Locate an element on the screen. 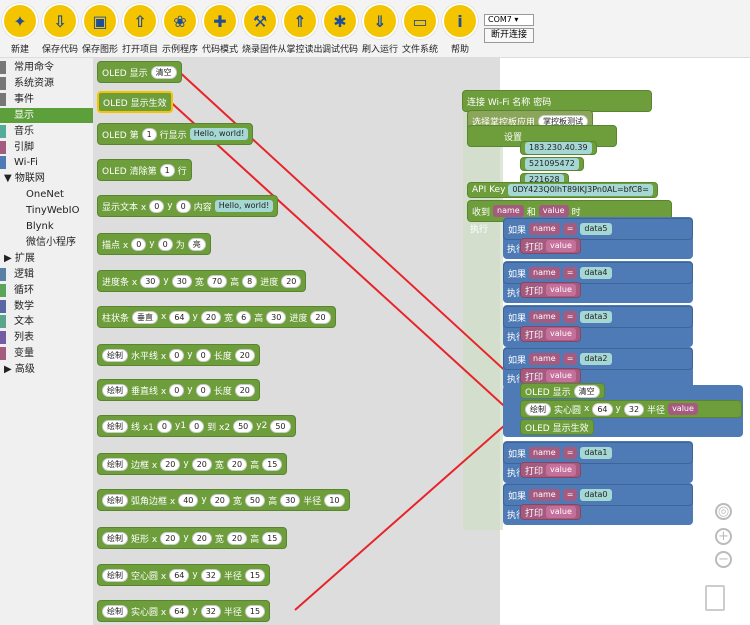 This screenshot has width=750, height=625. data-string: data0 is located at coordinates (596, 495).